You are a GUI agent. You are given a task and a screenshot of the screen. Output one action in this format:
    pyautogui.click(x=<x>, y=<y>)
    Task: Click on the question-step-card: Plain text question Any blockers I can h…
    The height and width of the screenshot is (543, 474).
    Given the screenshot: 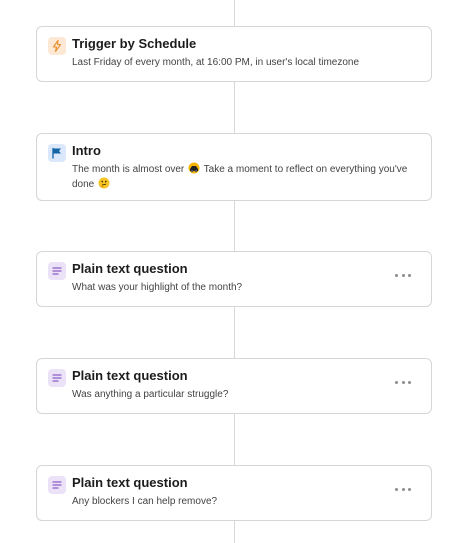 What is the action you would take?
    pyautogui.click(x=234, y=493)
    